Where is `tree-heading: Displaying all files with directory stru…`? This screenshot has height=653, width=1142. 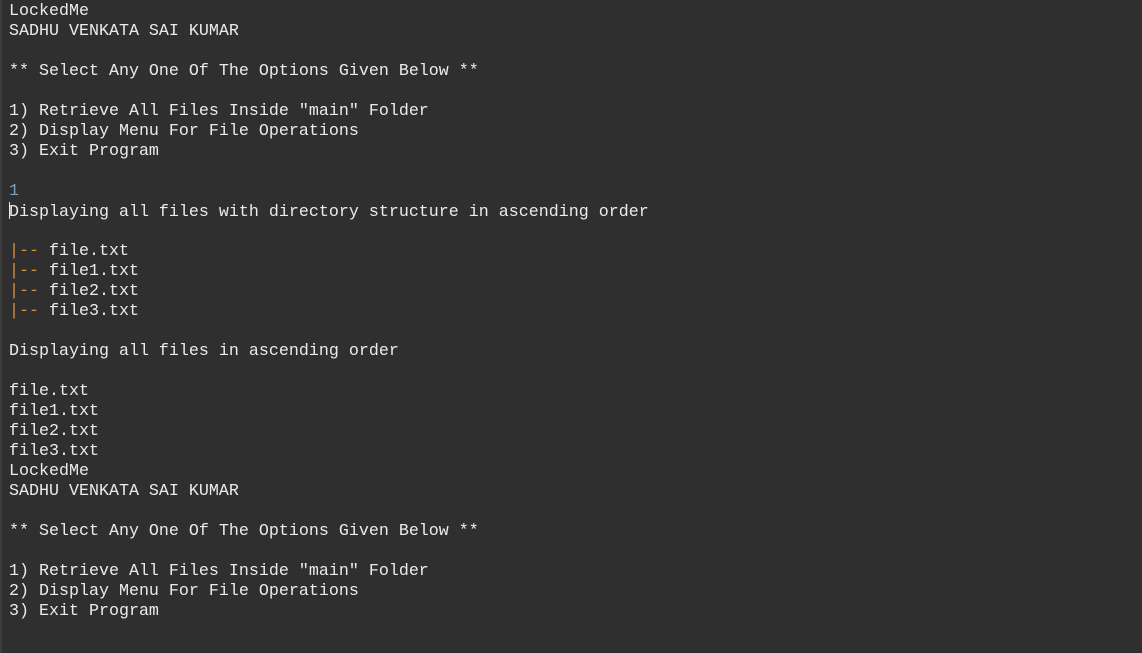 tree-heading: Displaying all files with directory stru… is located at coordinates (329, 212).